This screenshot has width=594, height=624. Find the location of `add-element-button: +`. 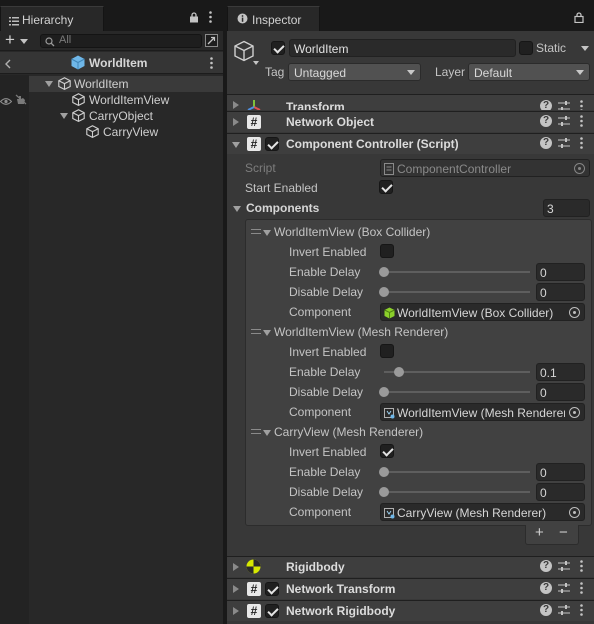

add-element-button: + is located at coordinates (539, 532).